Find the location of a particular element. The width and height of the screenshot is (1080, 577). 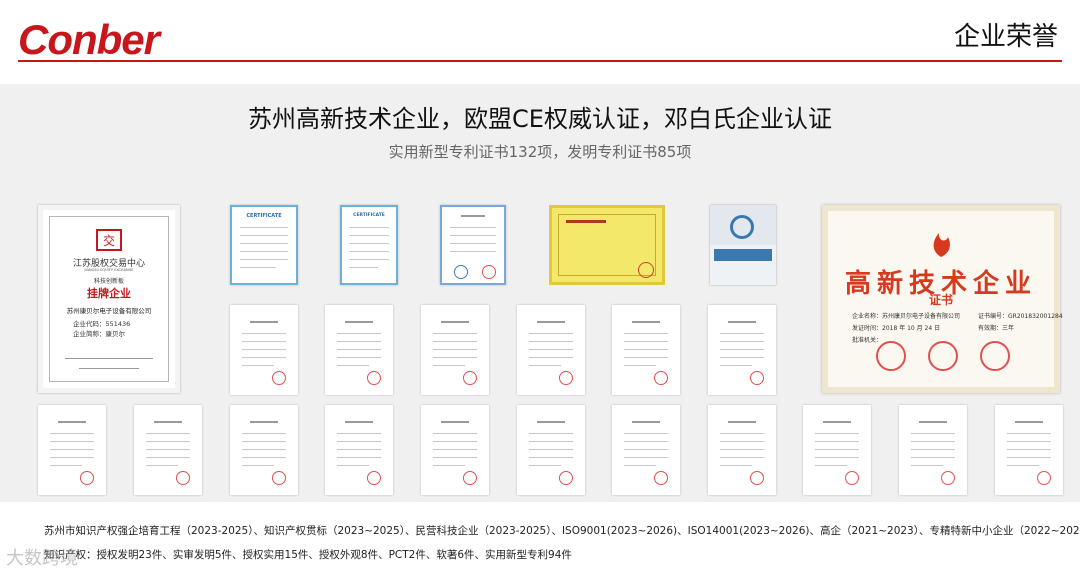

validity-value: 三年 is located at coordinates (1008, 328).